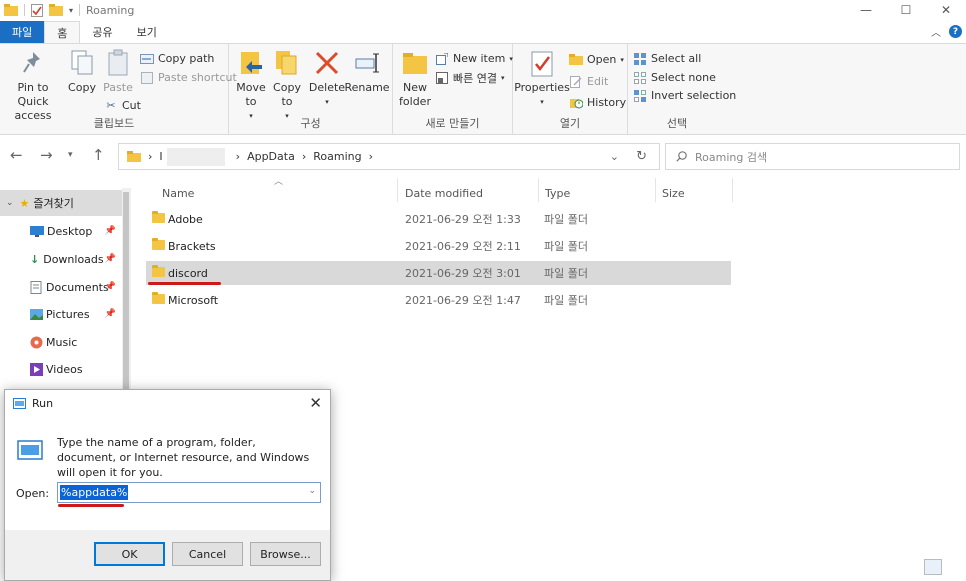 Image resolution: width=966 pixels, height=581 pixels. What do you see at coordinates (77, 287) in the screenshot?
I see `sidebar-item-label: Documents` at bounding box center [77, 287].